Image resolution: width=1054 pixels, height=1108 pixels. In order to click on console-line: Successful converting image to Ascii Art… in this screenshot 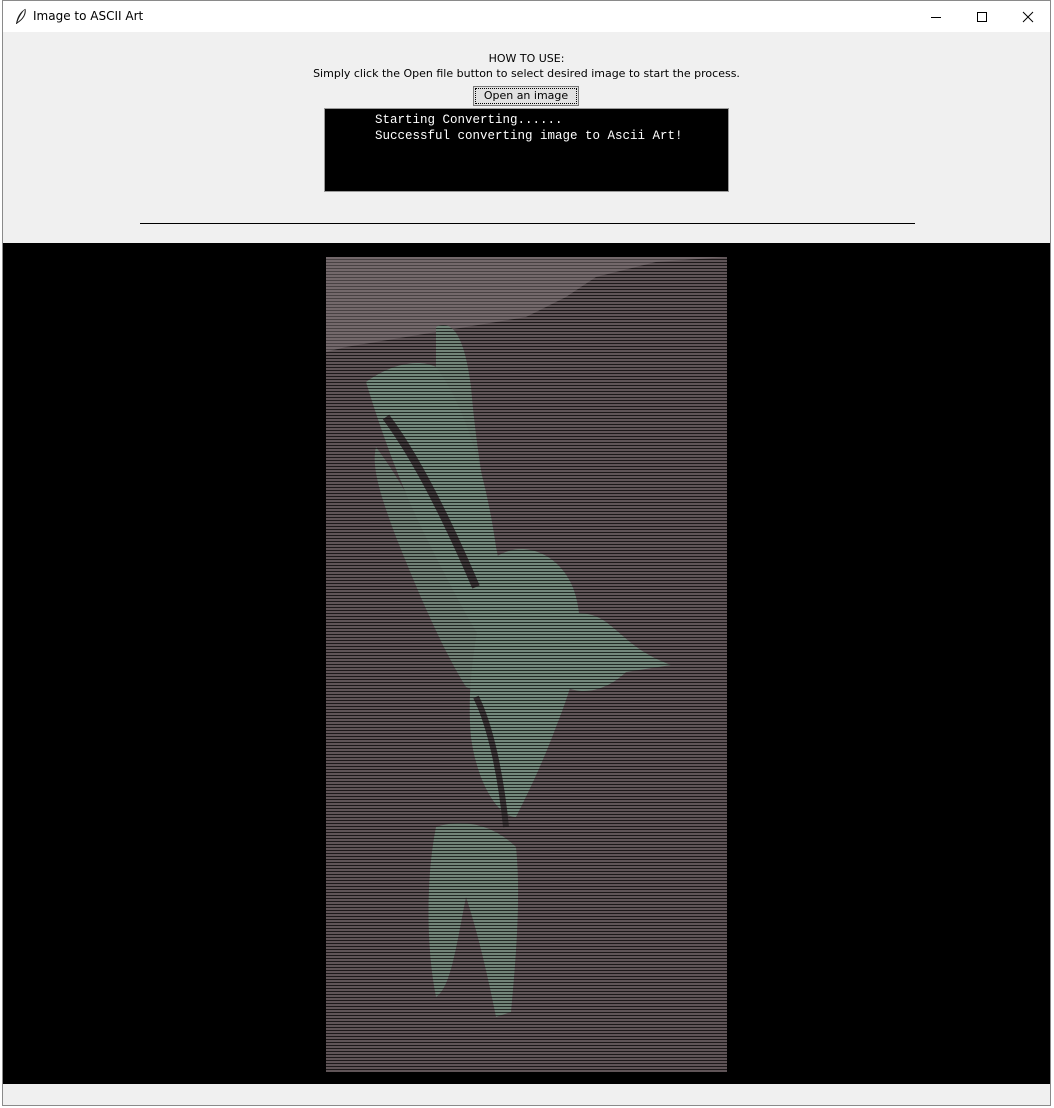, I will do `click(529, 136)`.